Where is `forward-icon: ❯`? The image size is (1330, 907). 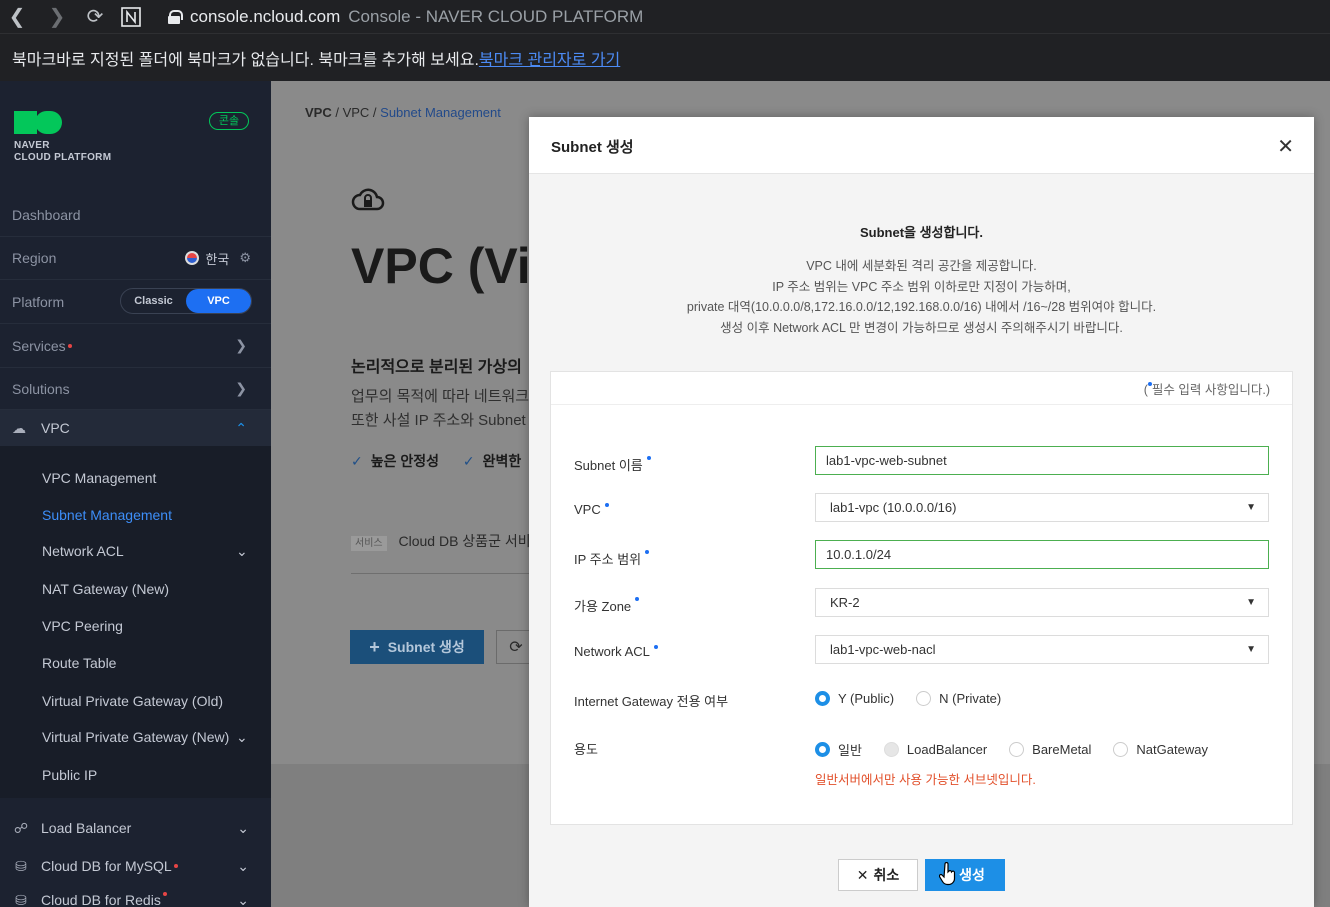 forward-icon: ❯ is located at coordinates (57, 17).